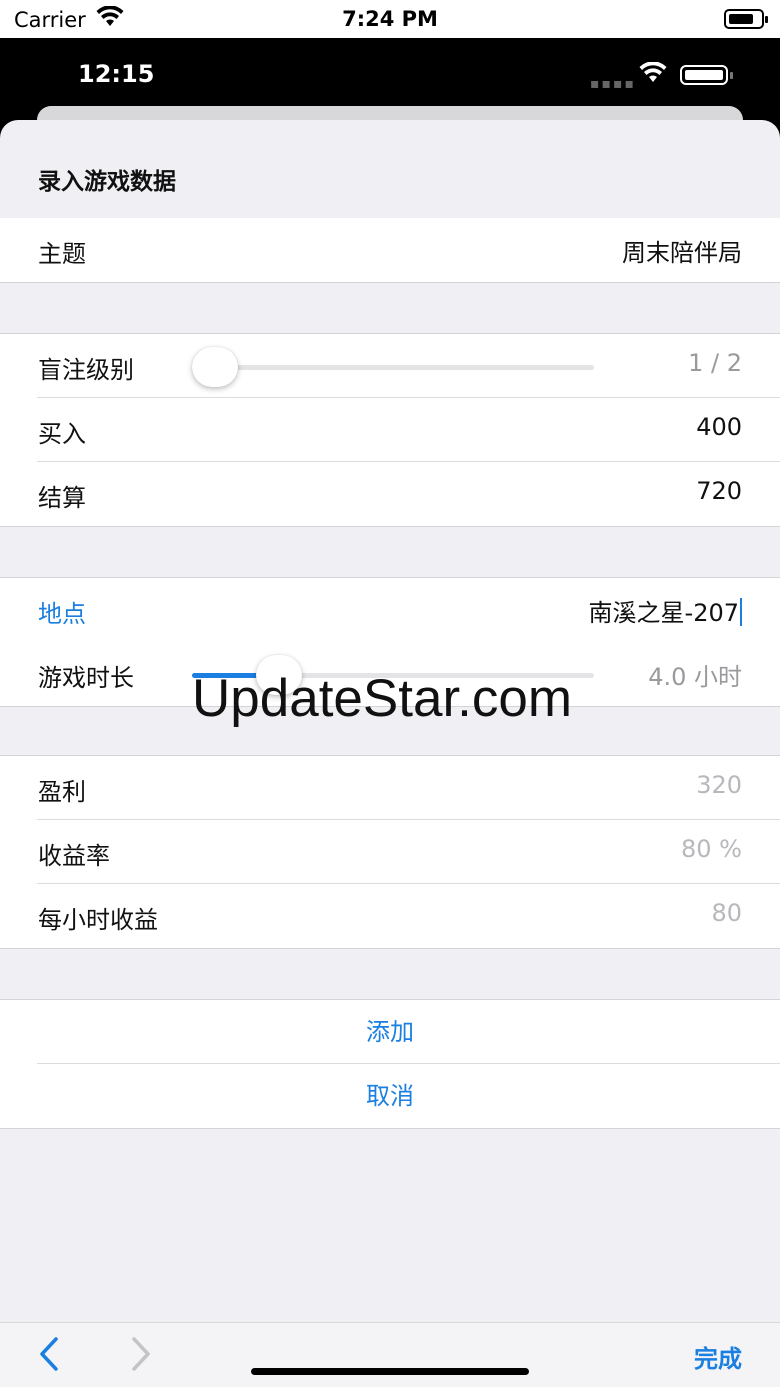 Image resolution: width=780 pixels, height=1387 pixels. I want to click on buyin-row: 买入 400, so click(390, 430).